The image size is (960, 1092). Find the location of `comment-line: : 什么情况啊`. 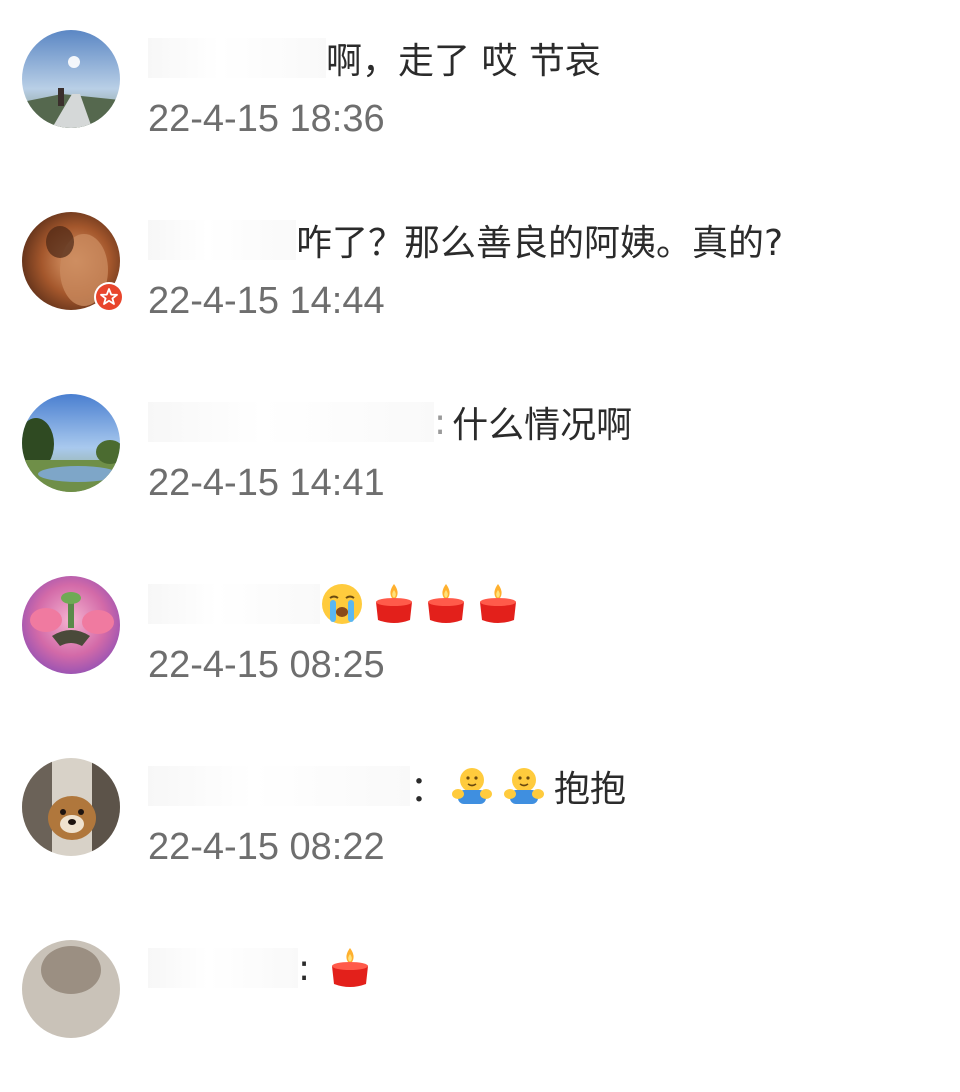

comment-line: : 什么情况啊 is located at coordinates (390, 422).